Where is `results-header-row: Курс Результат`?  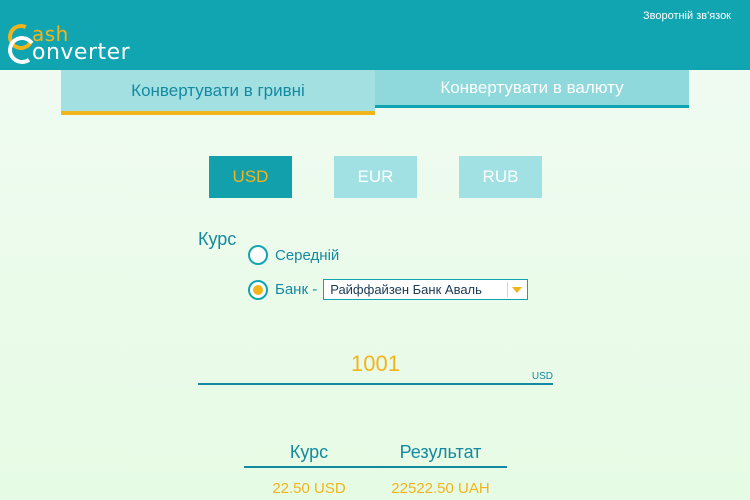
results-header-row: Курс Результат is located at coordinates (375, 455).